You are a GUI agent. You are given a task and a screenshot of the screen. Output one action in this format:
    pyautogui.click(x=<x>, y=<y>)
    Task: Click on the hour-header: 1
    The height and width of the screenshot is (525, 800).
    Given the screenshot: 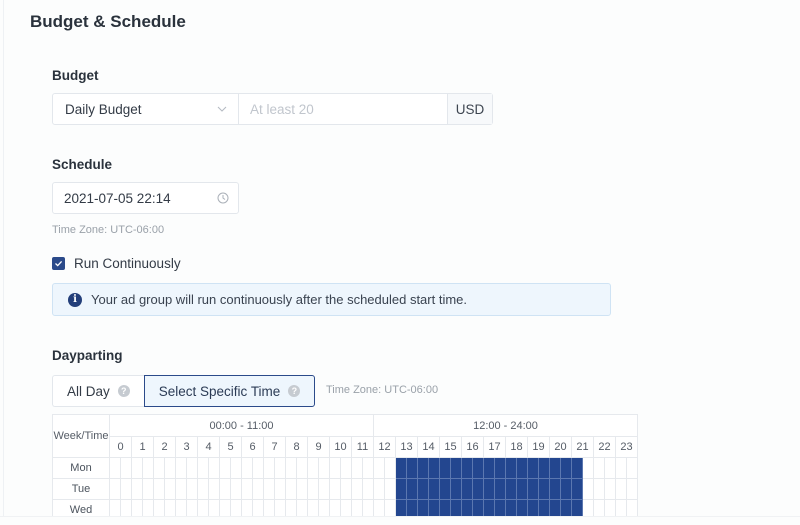 What is the action you would take?
    pyautogui.click(x=142, y=447)
    